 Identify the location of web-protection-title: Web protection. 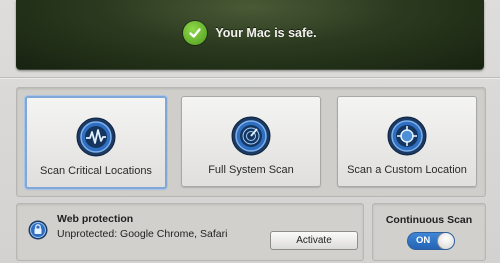
(95, 219).